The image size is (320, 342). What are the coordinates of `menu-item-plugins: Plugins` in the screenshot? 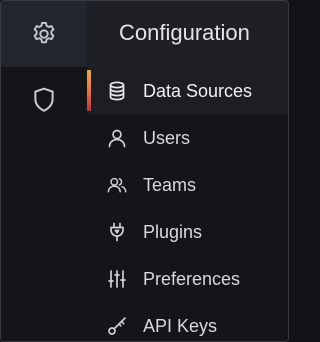 It's located at (187, 231).